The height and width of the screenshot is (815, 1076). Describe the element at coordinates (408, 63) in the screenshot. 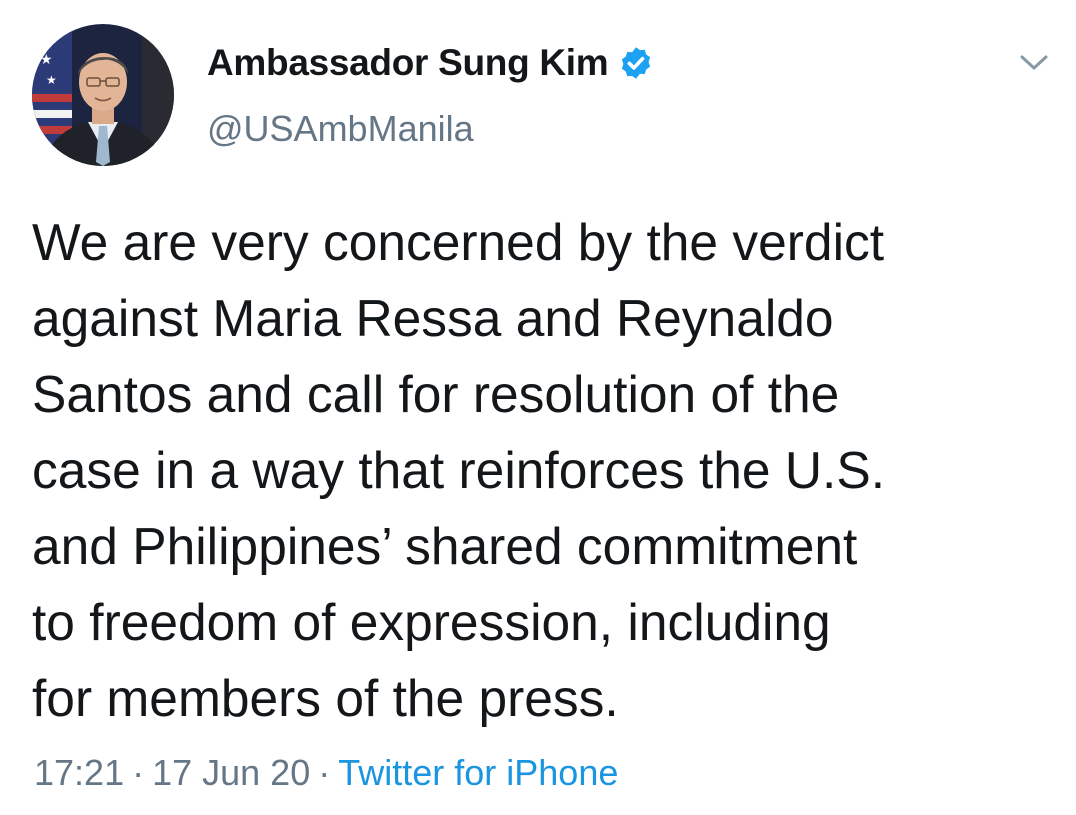

I see `display-name: Ambassador Sung Kim` at that location.